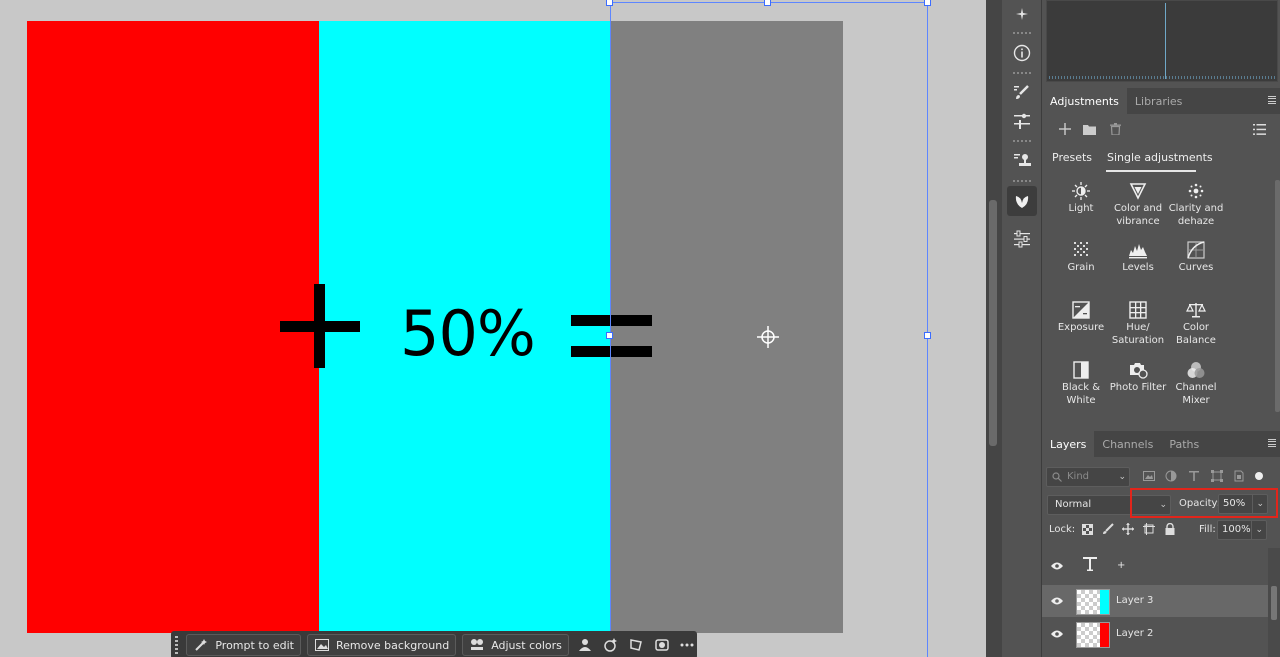 The width and height of the screenshot is (1280, 657). Describe the element at coordinates (768, 337) in the screenshot. I see `reference-point-crosshair-icon` at that location.